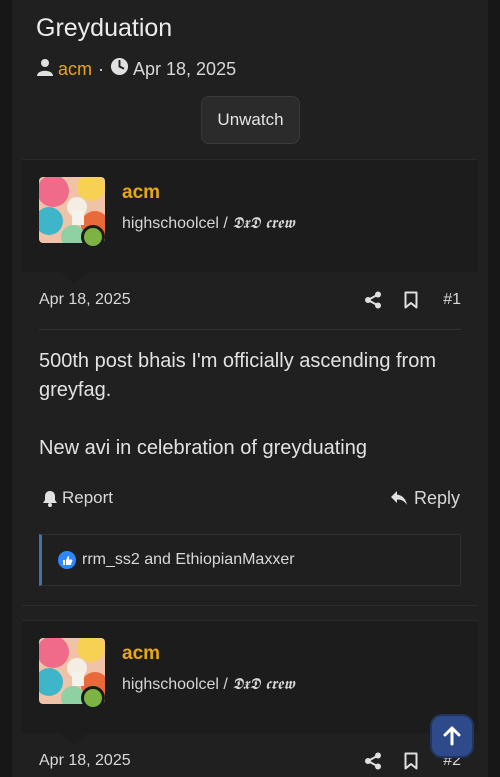 The width and height of the screenshot is (500, 777). What do you see at coordinates (119, 69) in the screenshot?
I see `clock-icon` at bounding box center [119, 69].